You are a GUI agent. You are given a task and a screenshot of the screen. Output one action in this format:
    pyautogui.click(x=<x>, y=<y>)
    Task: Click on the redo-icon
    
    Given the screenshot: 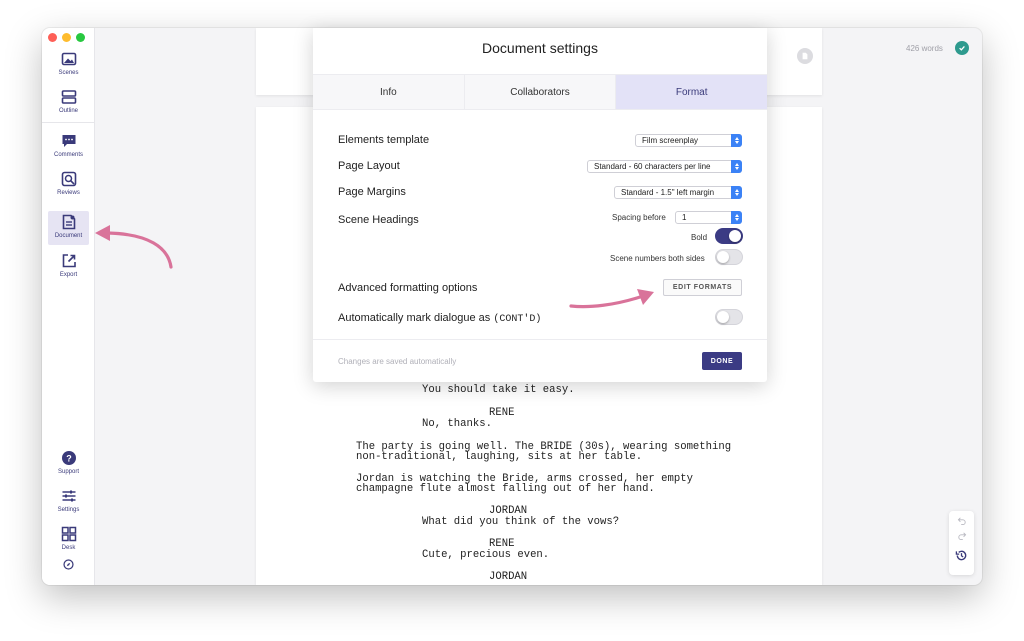 What is the action you would take?
    pyautogui.click(x=961, y=536)
    